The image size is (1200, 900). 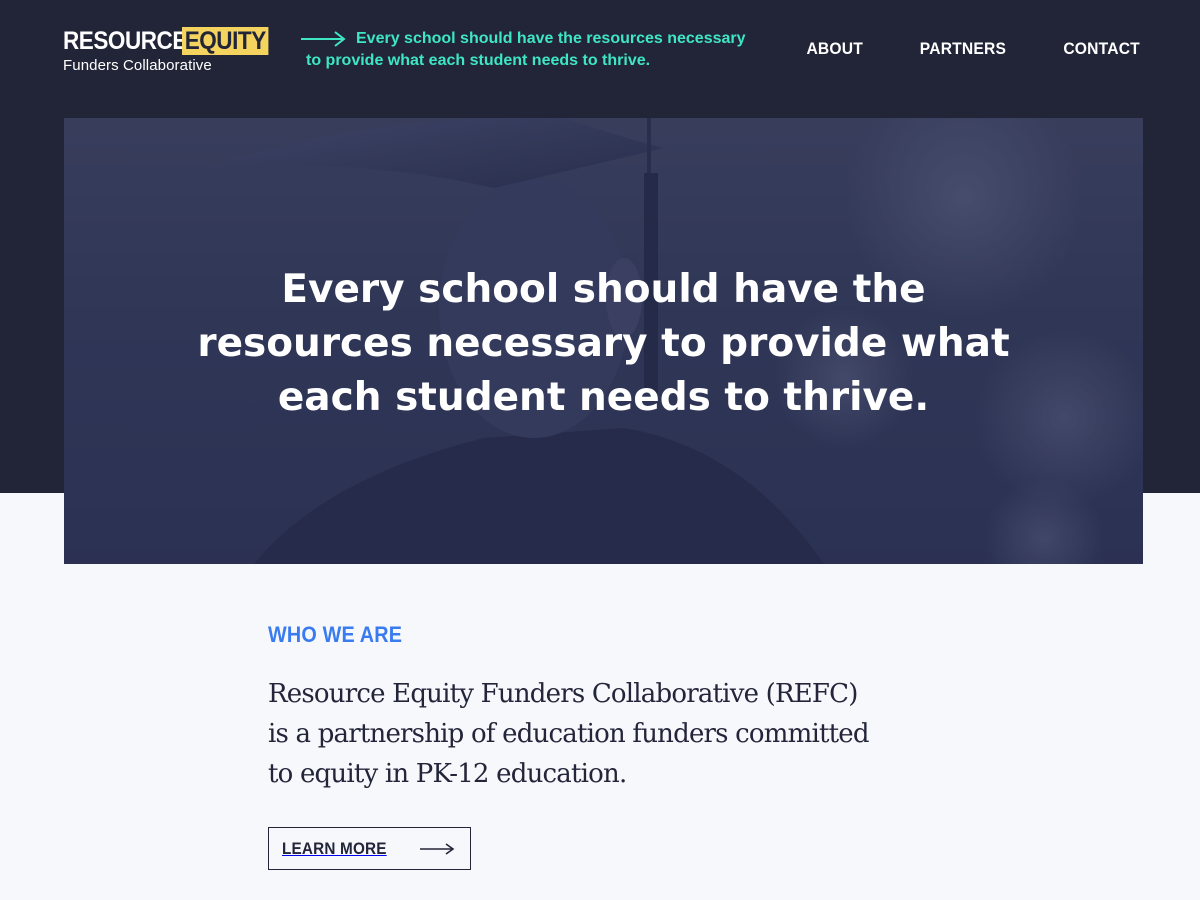 What do you see at coordinates (963, 49) in the screenshot?
I see `nav-link-partners: PARTNERS` at bounding box center [963, 49].